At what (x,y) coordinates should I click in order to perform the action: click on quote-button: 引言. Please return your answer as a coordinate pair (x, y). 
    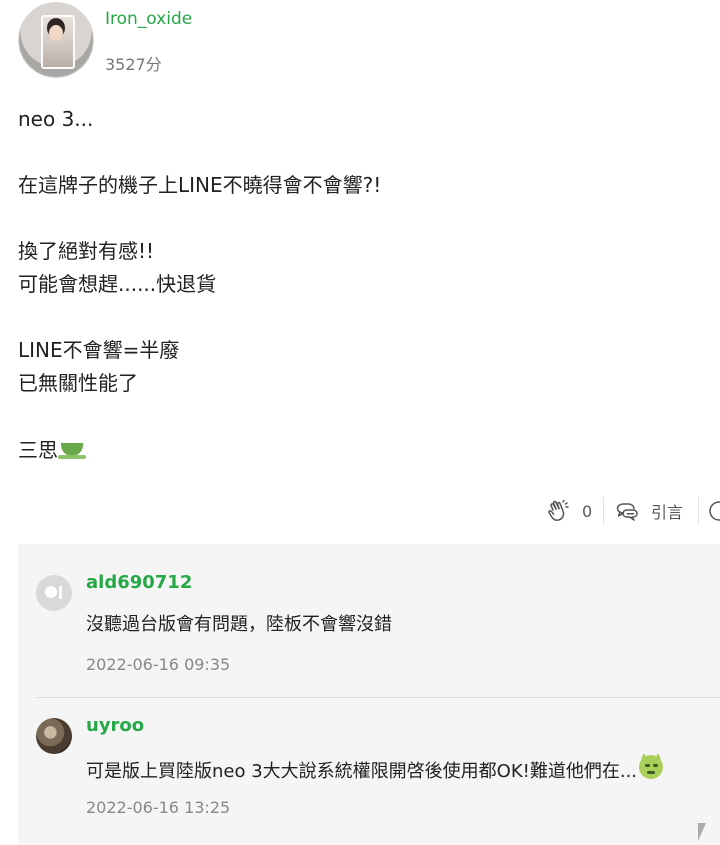
    Looking at the image, I should click on (649, 511).